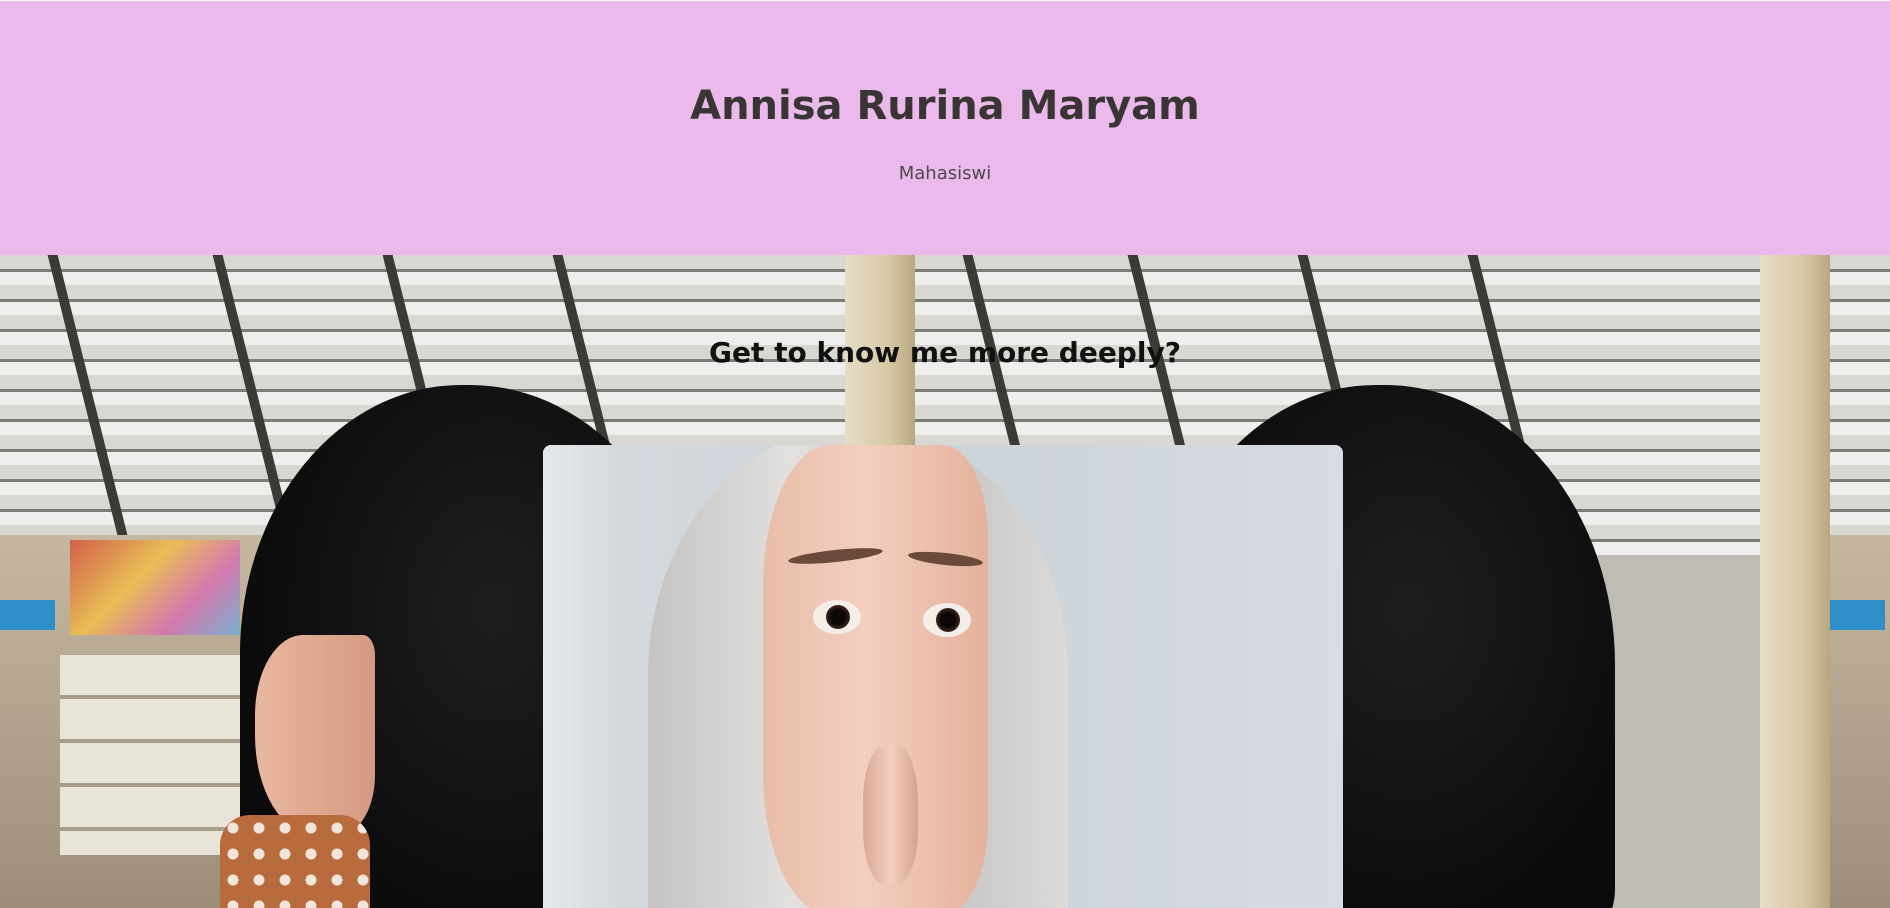 This screenshot has height=908, width=1890. Describe the element at coordinates (295, 861) in the screenshot. I see `person-scarf` at that location.